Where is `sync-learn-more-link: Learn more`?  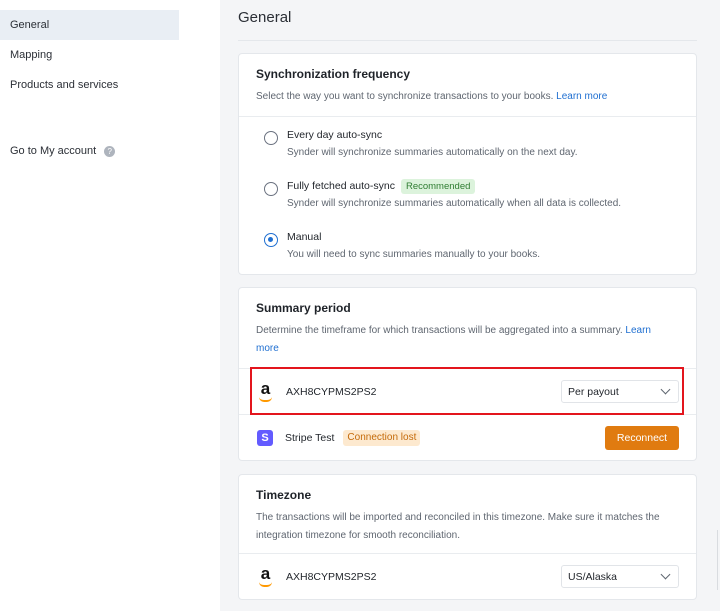
sync-learn-more-link: Learn more is located at coordinates (581, 96).